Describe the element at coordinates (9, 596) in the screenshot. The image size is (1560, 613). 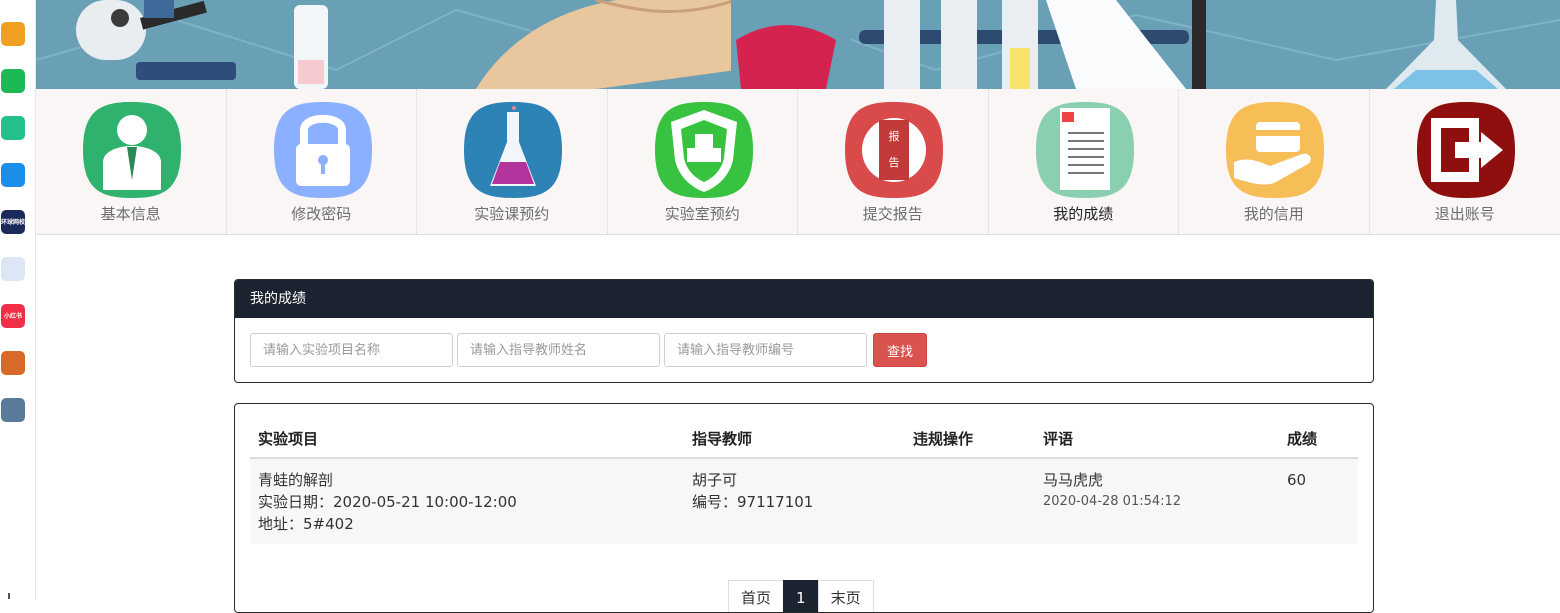
I see `dock-scroll-indicator` at that location.